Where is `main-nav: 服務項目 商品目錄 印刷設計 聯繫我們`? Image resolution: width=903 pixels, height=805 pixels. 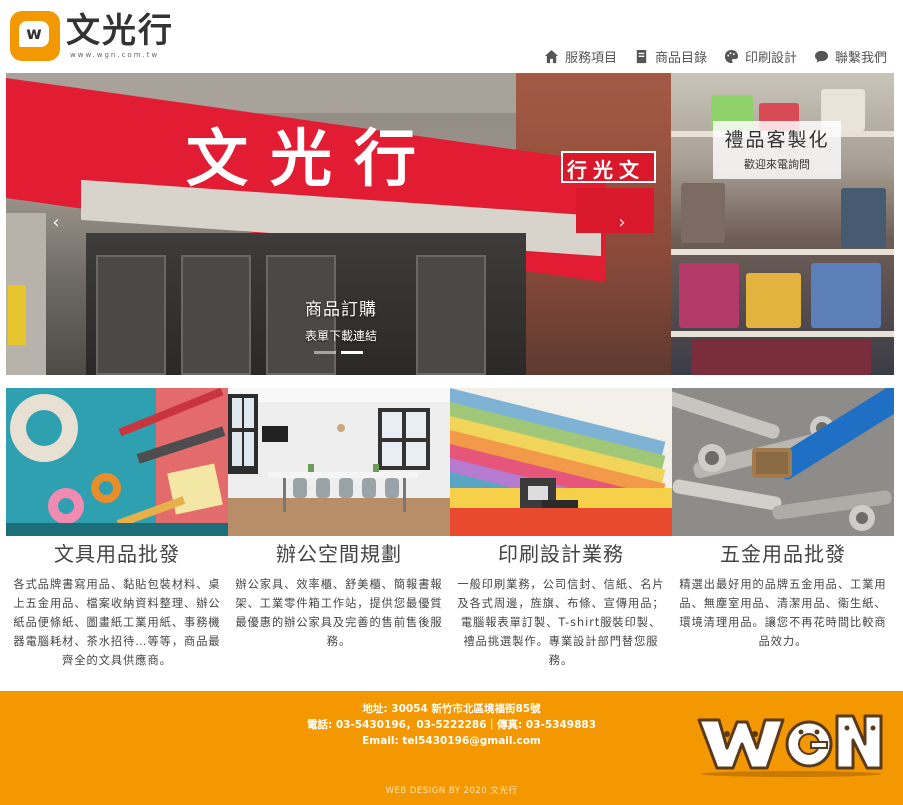
main-nav: 服務項目 商品目錄 印刷設計 聯繫我們 is located at coordinates (715, 56).